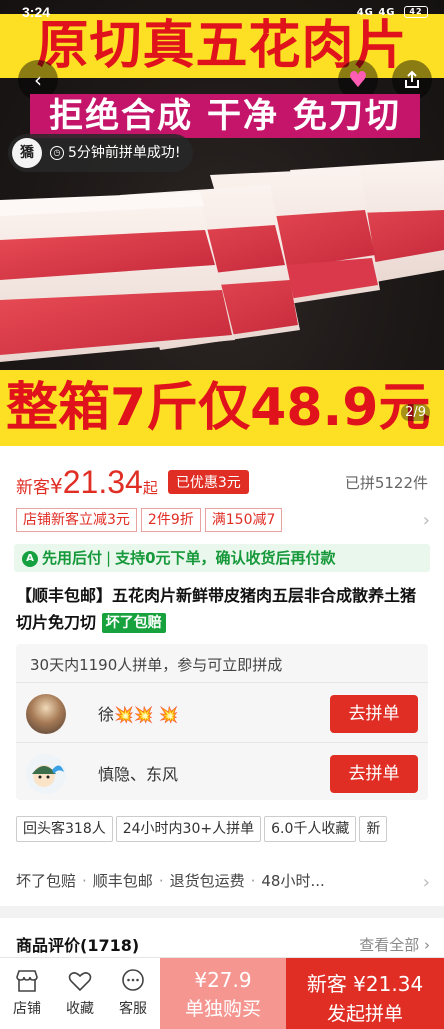 This screenshot has height=1029, width=444. Describe the element at coordinates (80, 1009) in the screenshot. I see `favorite-label: 收藏` at that location.